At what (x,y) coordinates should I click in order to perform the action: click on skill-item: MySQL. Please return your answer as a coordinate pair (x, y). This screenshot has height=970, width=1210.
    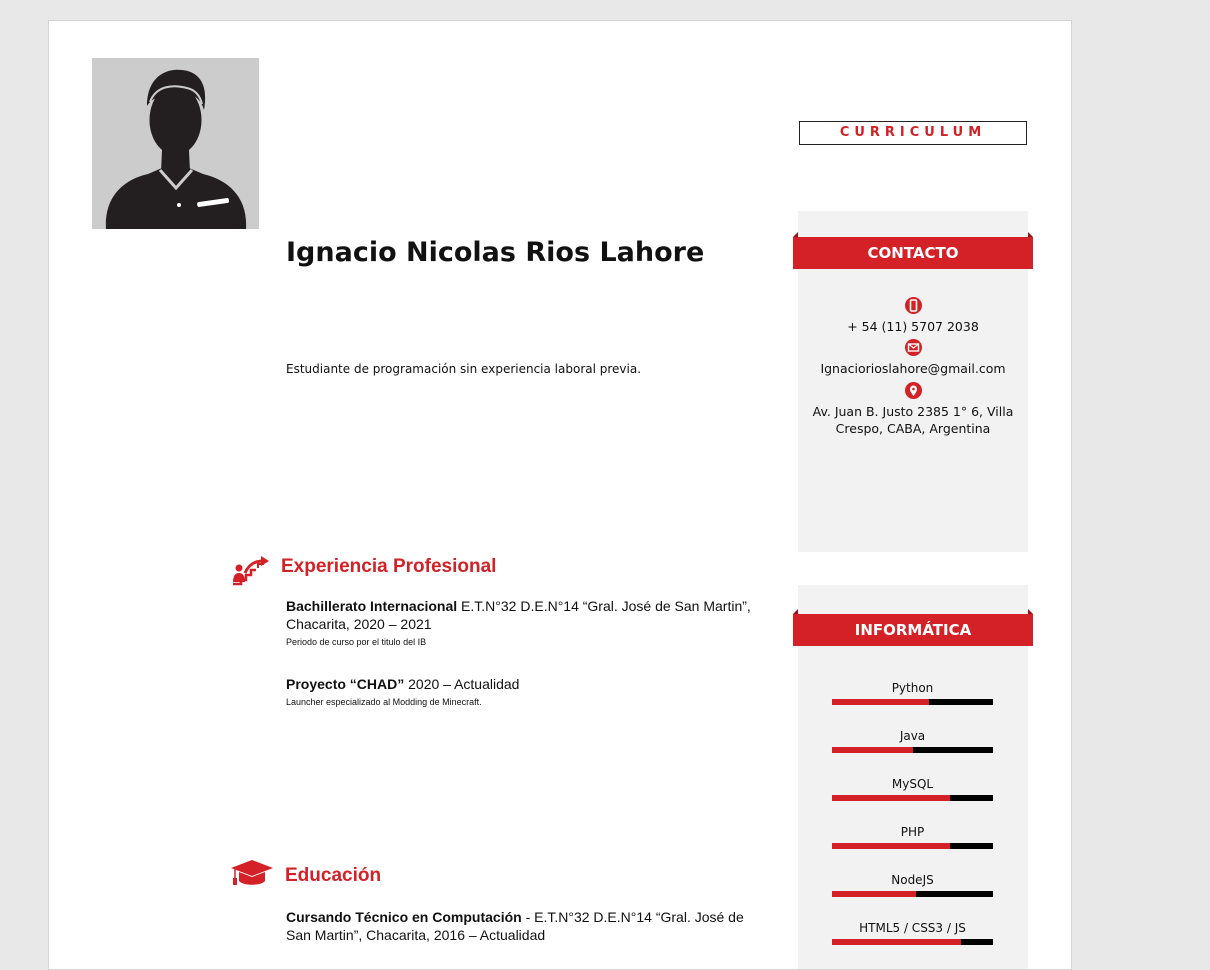
    Looking at the image, I should click on (912, 788).